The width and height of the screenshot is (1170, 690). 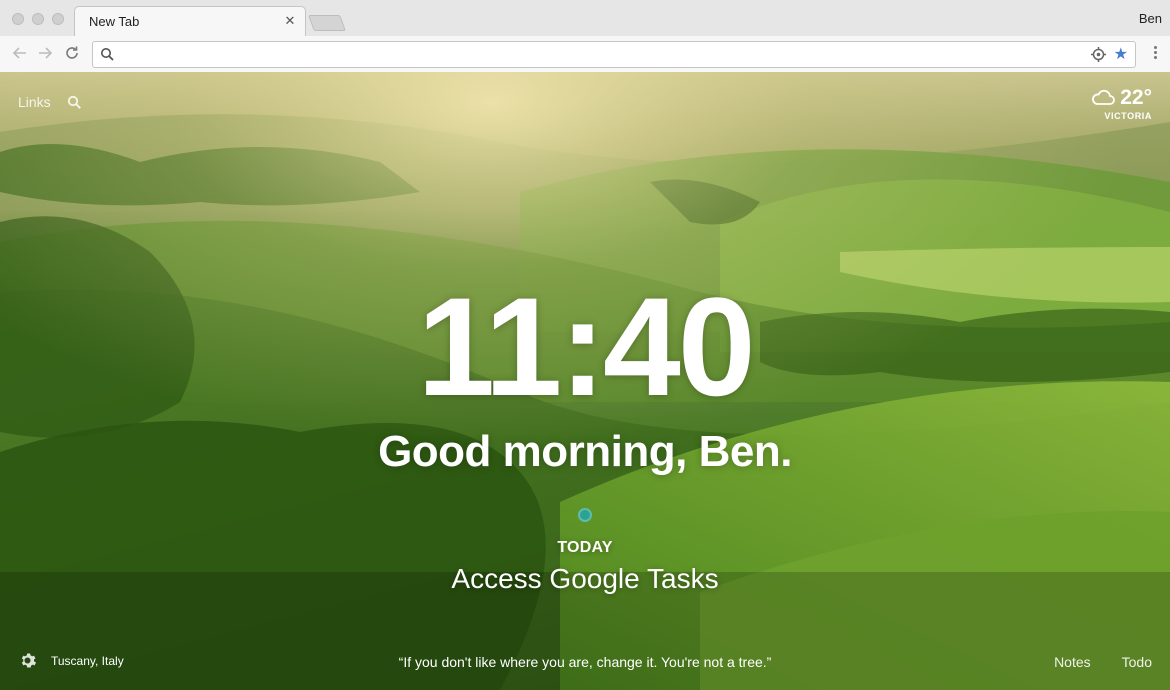 What do you see at coordinates (585, 579) in the screenshot?
I see `focus-task: Access Google Tasks` at bounding box center [585, 579].